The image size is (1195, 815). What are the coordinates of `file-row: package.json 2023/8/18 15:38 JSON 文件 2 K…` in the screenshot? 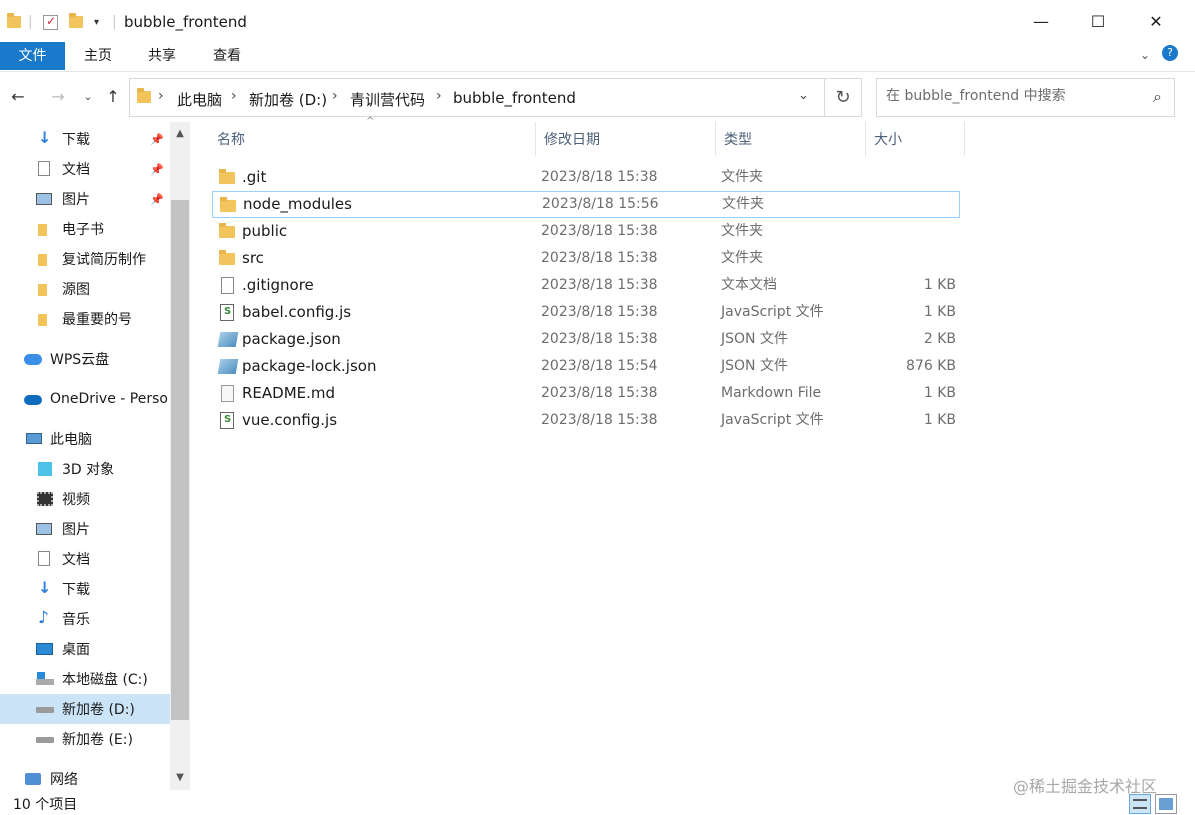 It's located at (586, 339).